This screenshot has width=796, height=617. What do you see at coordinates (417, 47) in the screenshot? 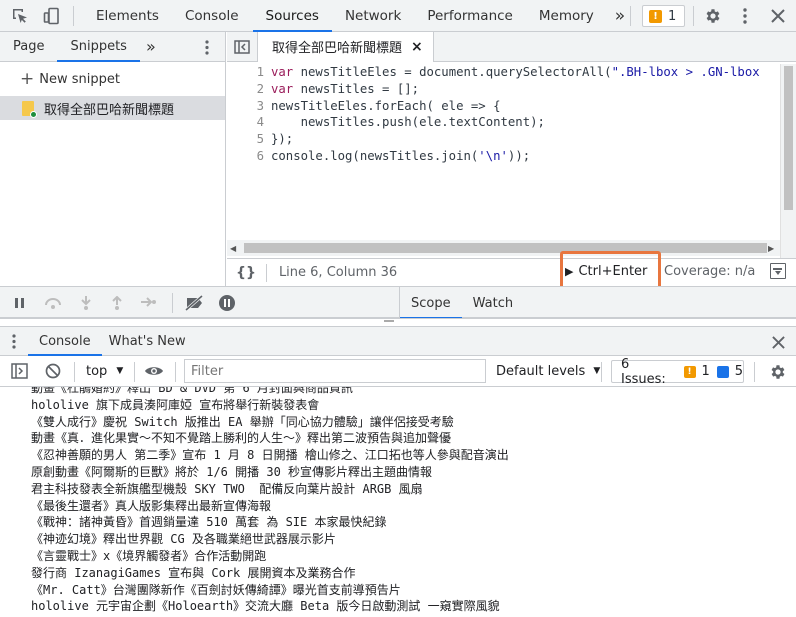
I see `close-tab-icon: ×` at bounding box center [417, 47].